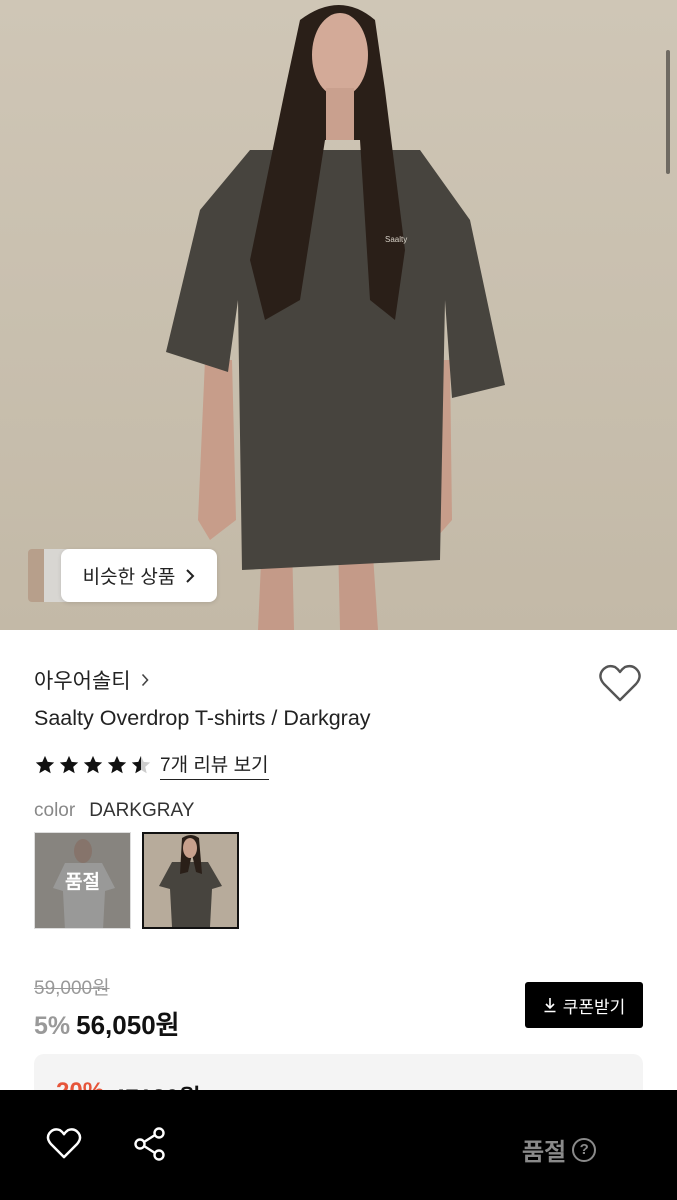  I want to click on star-half-icon, so click(141, 764).